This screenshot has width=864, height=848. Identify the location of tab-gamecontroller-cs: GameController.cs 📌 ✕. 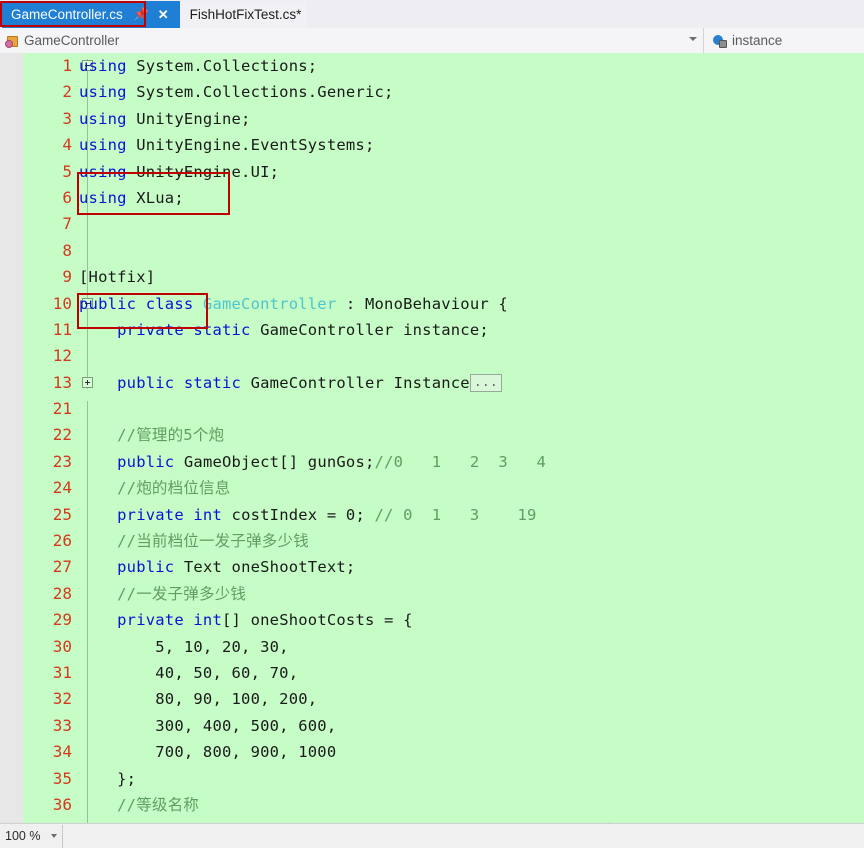
(89, 14).